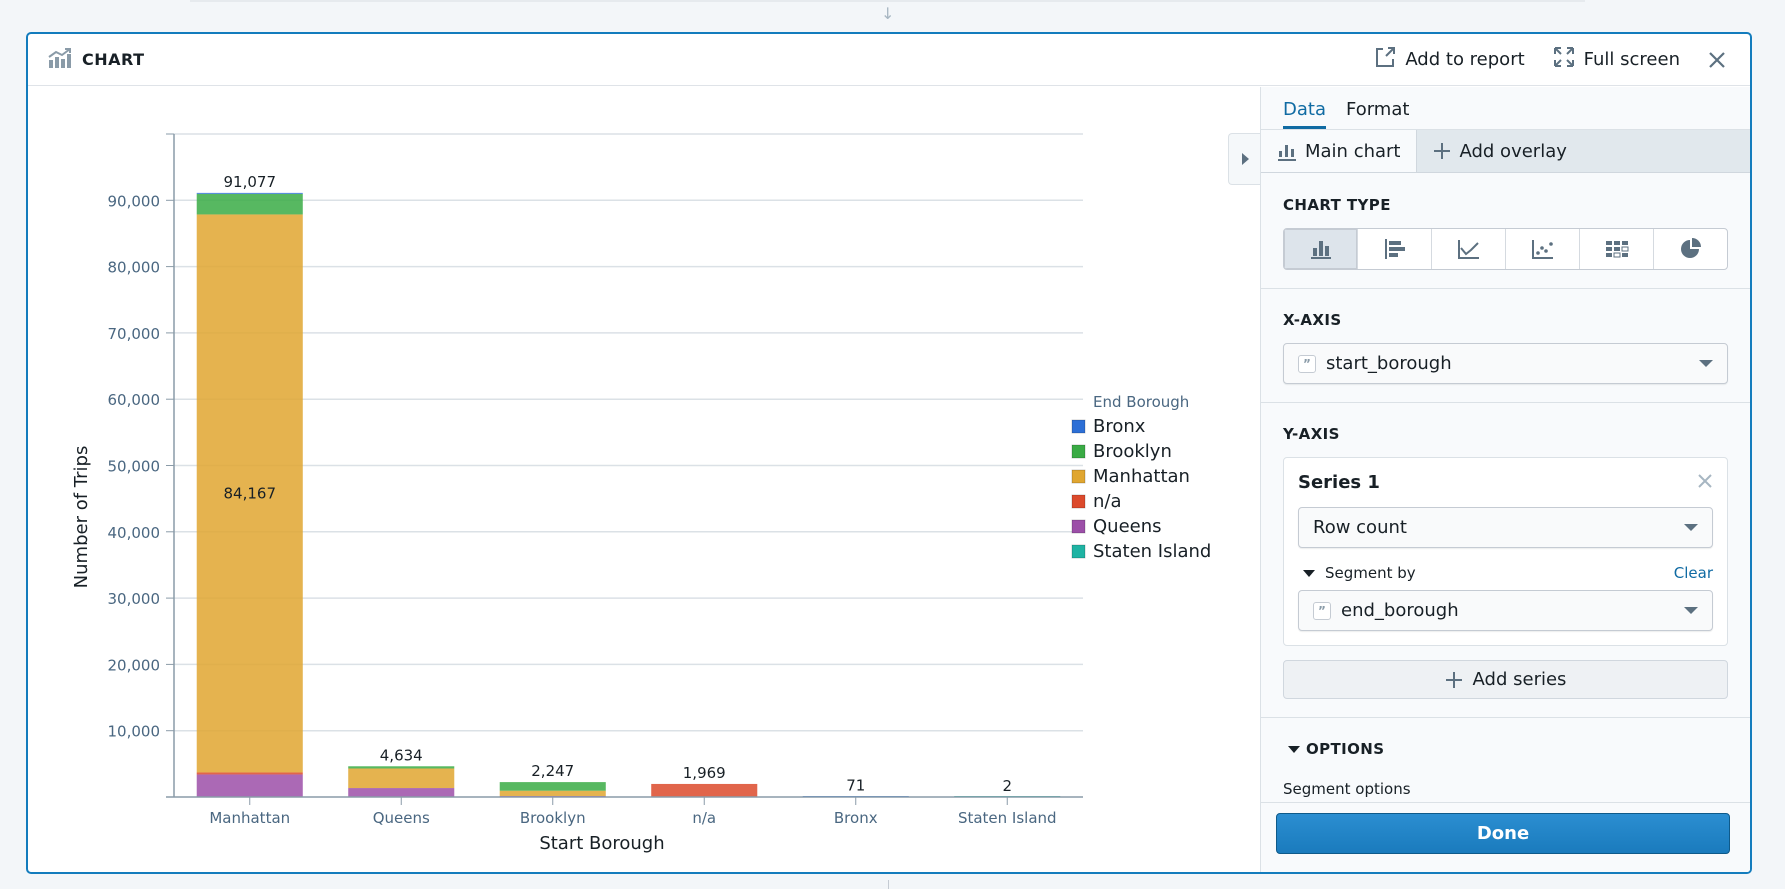 The width and height of the screenshot is (1785, 889). Describe the element at coordinates (81, 517) in the screenshot. I see `y-axis-title: Number of Trips` at that location.